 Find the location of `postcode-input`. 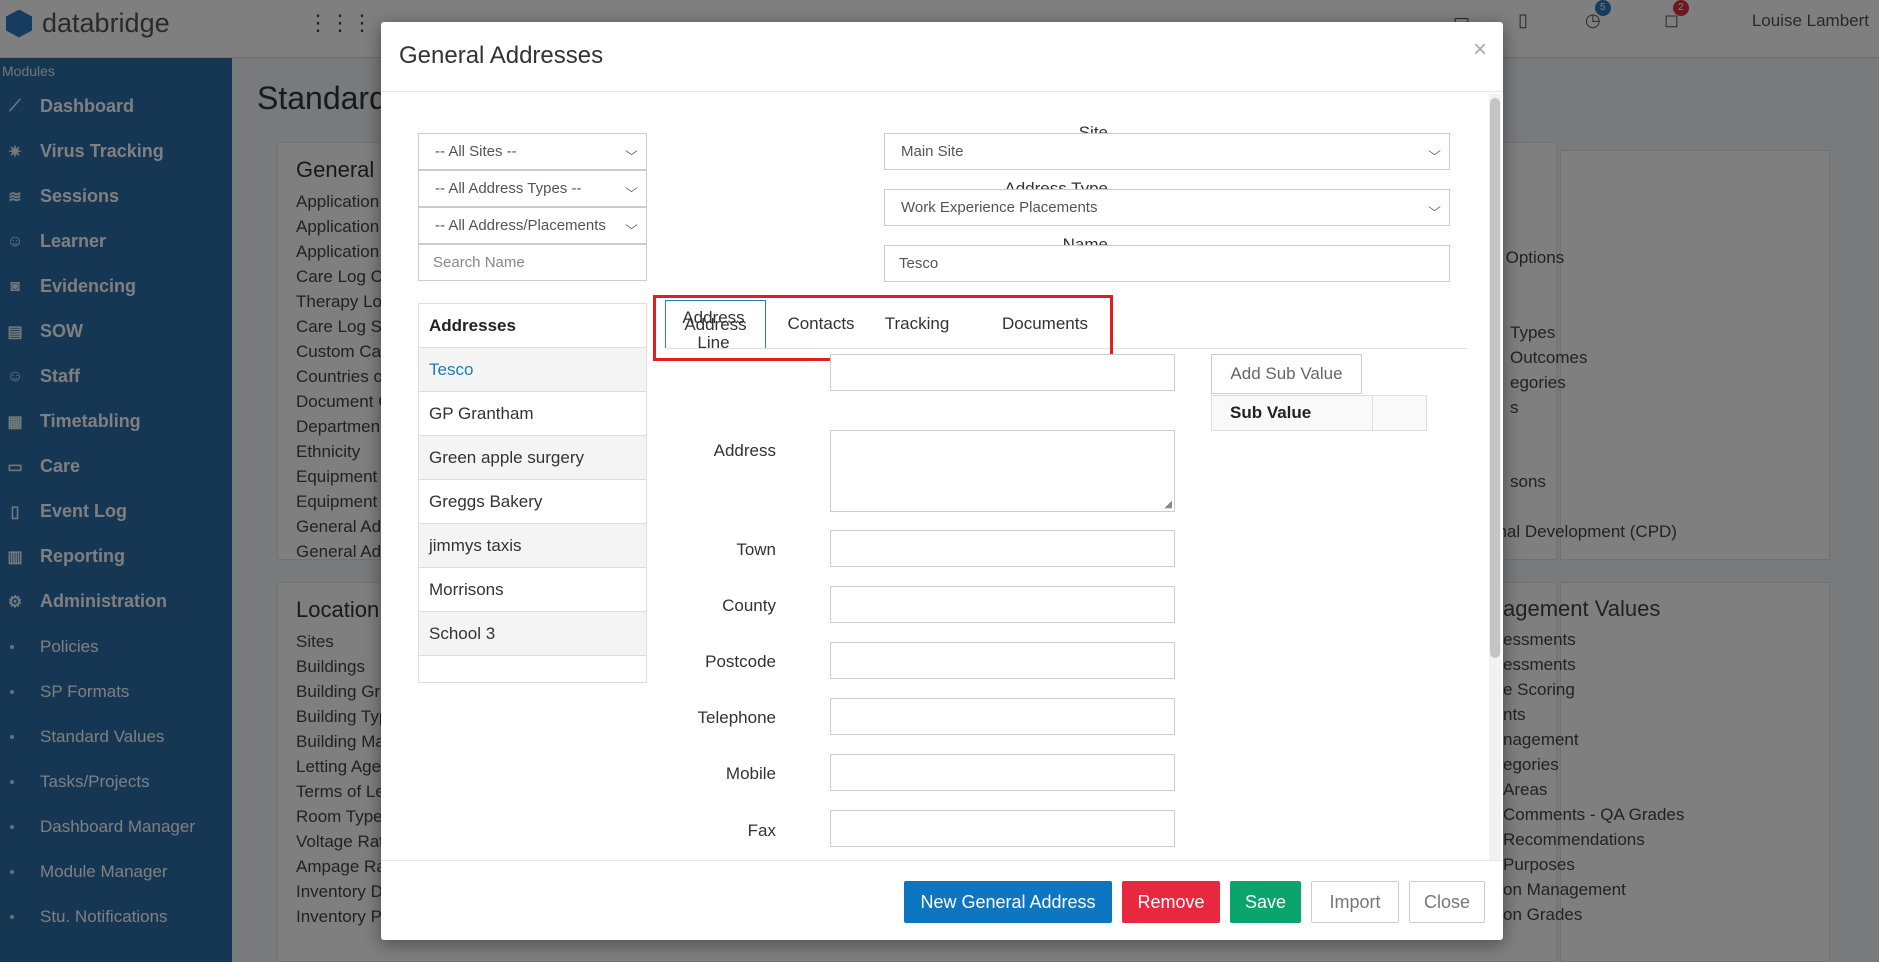

postcode-input is located at coordinates (1002, 660).